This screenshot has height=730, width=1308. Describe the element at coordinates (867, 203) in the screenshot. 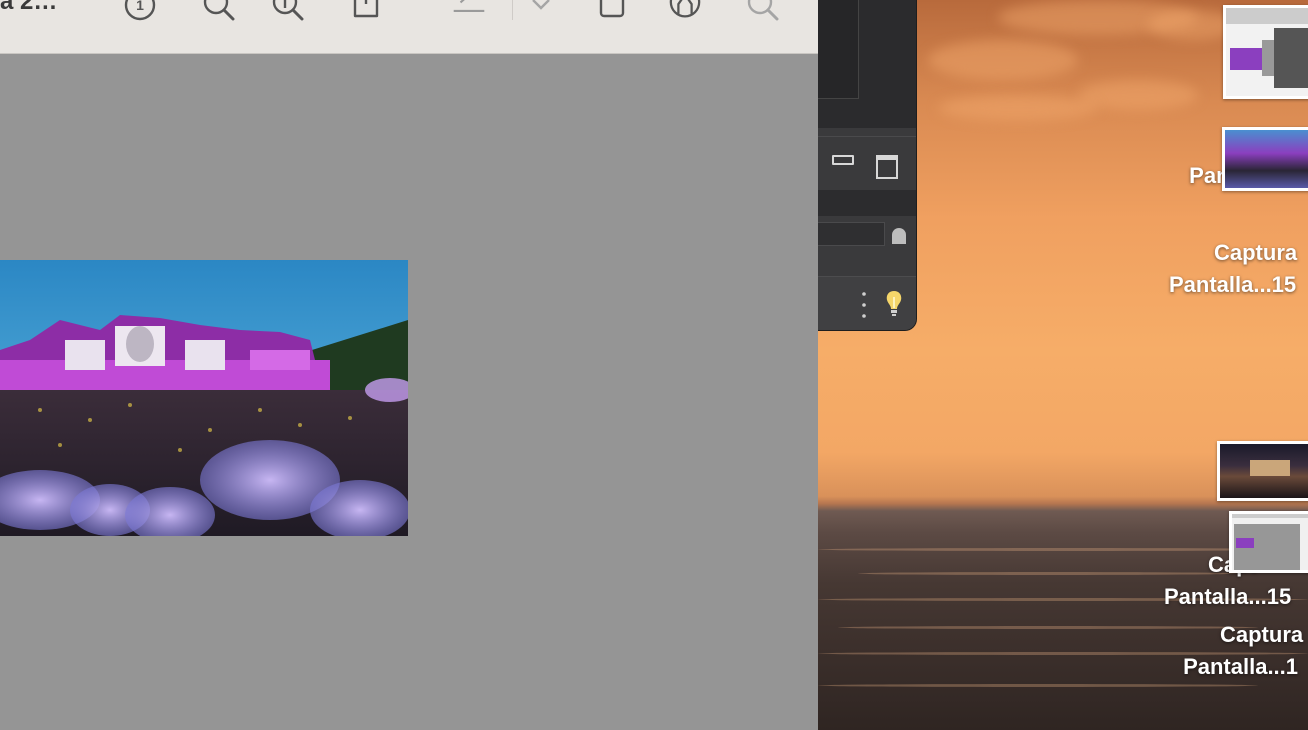

I see `app-strip` at that location.